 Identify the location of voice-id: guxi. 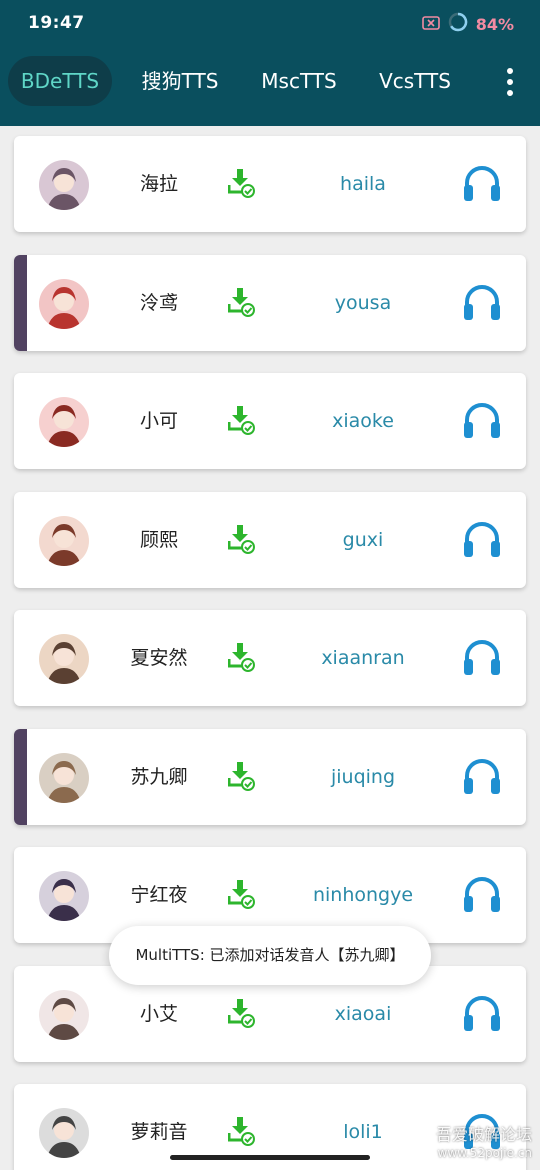
(363, 539).